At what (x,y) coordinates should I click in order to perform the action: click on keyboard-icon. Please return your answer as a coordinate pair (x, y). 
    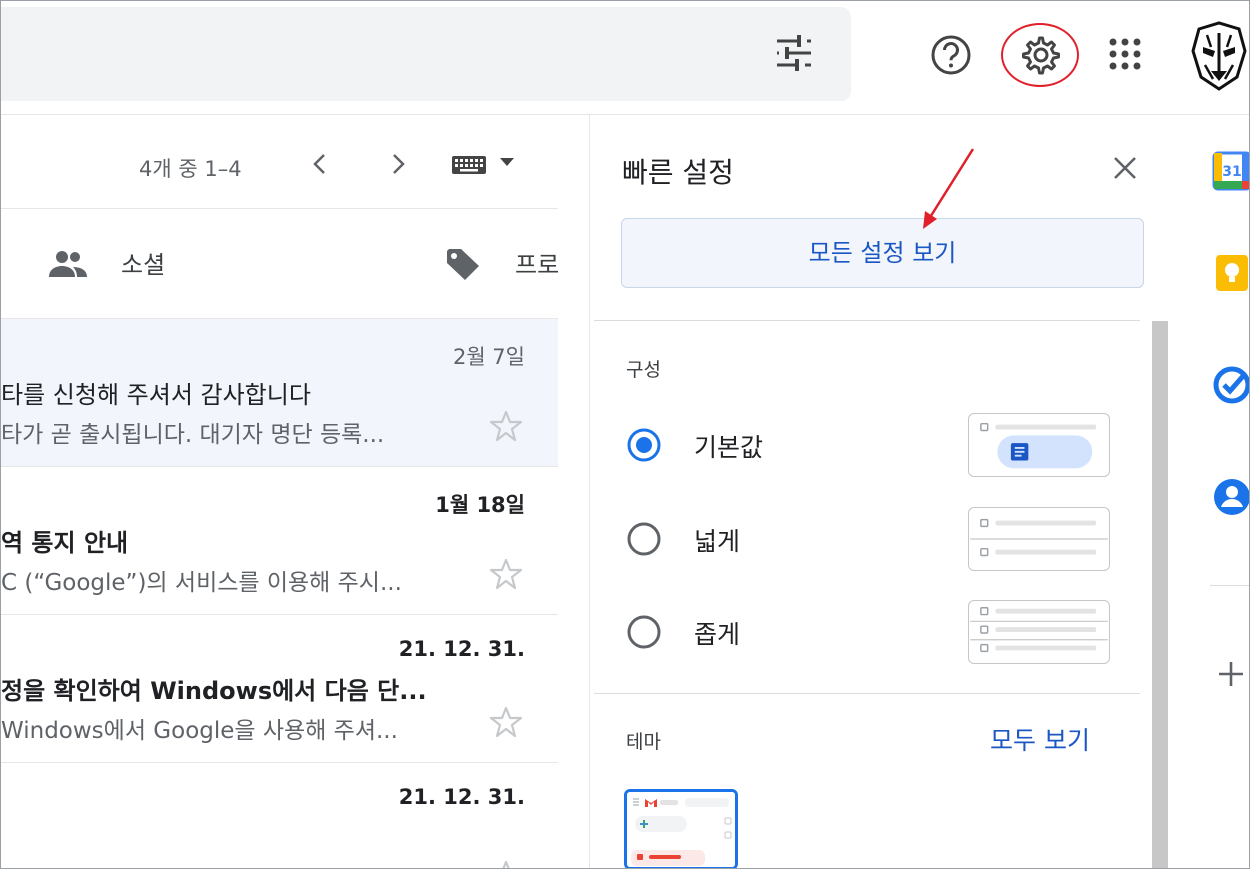
    Looking at the image, I should click on (469, 165).